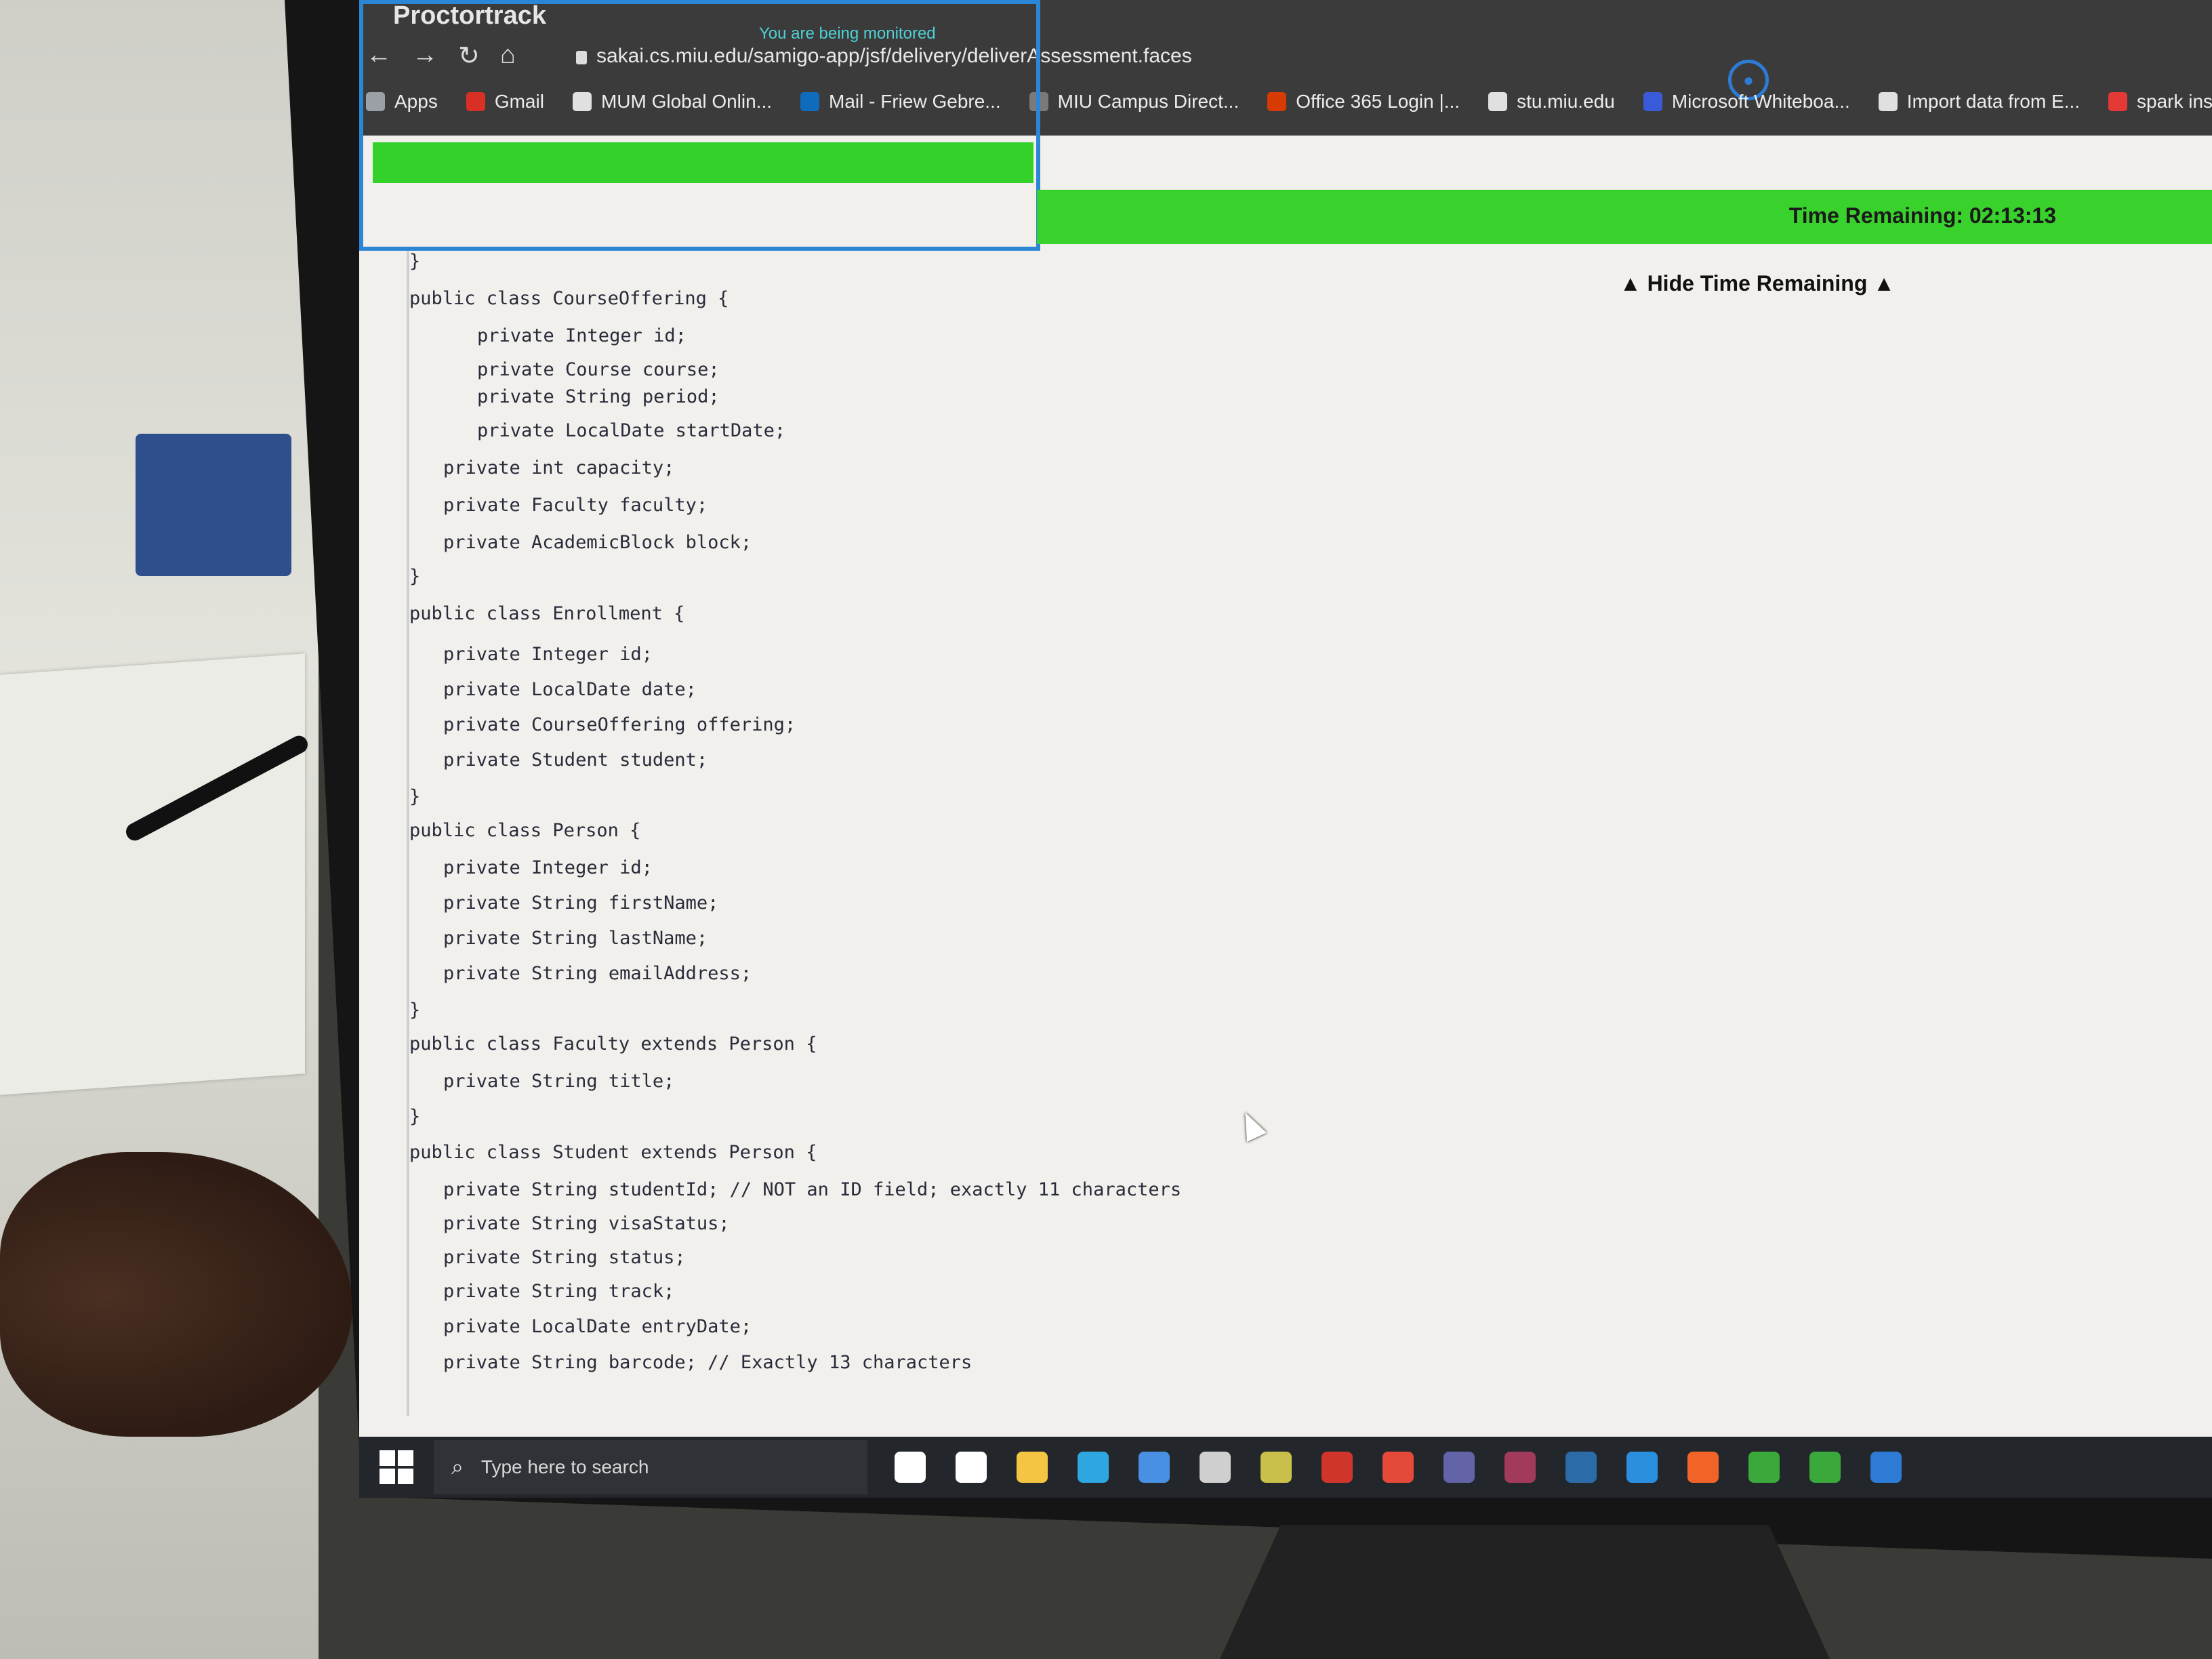 This screenshot has width=2212, height=1659. What do you see at coordinates (575, 506) in the screenshot?
I see `code-line: private Faculty faculty;` at bounding box center [575, 506].